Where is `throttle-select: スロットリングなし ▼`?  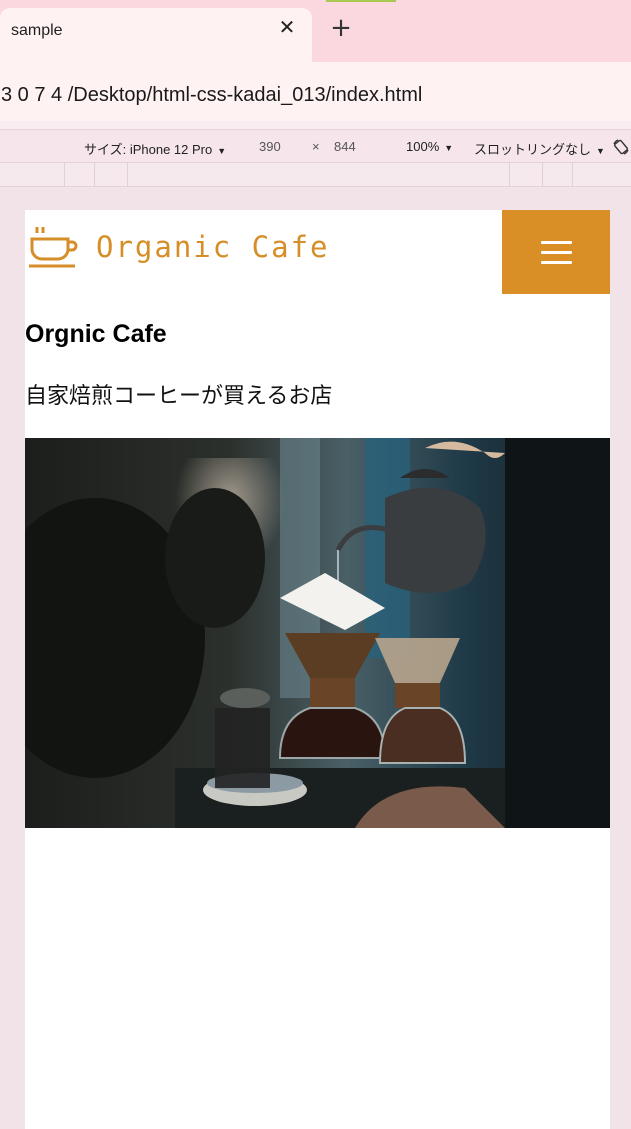
throttle-select: スロットリングなし ▼ is located at coordinates (539, 148).